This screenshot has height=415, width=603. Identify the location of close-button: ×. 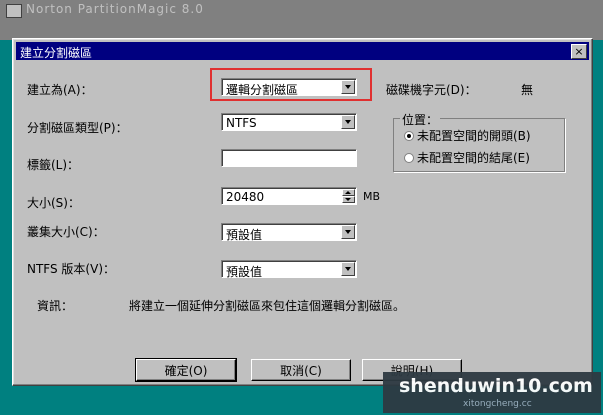
(579, 51).